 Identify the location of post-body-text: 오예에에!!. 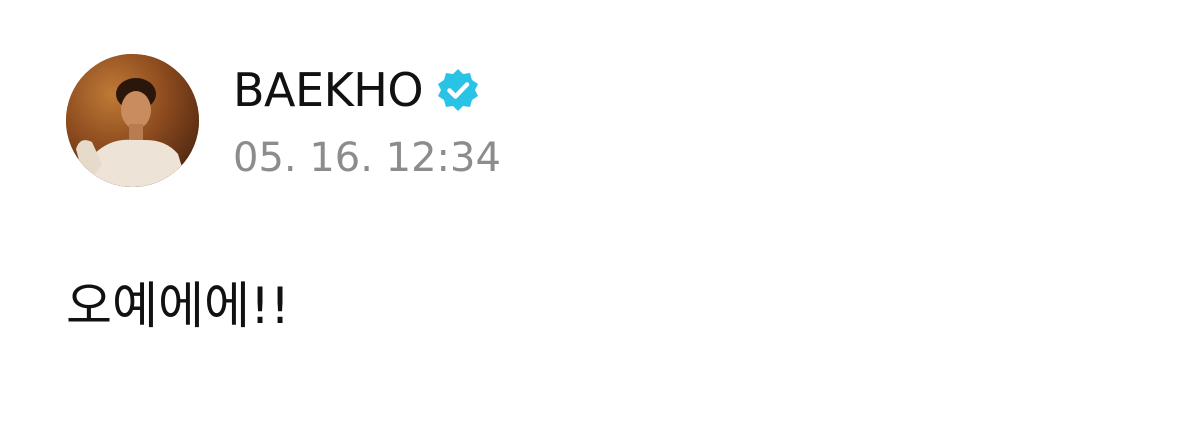
(178, 306).